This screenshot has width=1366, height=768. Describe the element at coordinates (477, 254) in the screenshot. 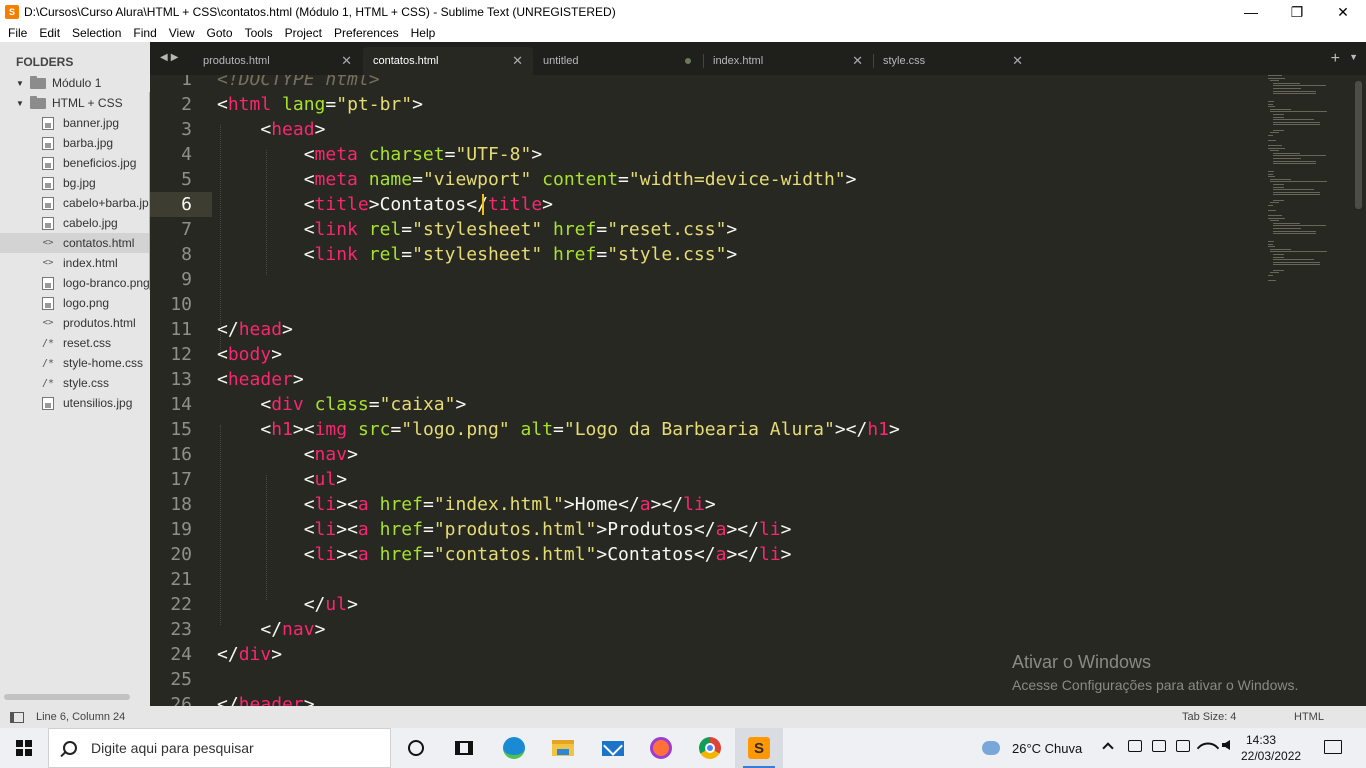

I see `code-line: <link rel="stylesheet" href="style.css">` at that location.